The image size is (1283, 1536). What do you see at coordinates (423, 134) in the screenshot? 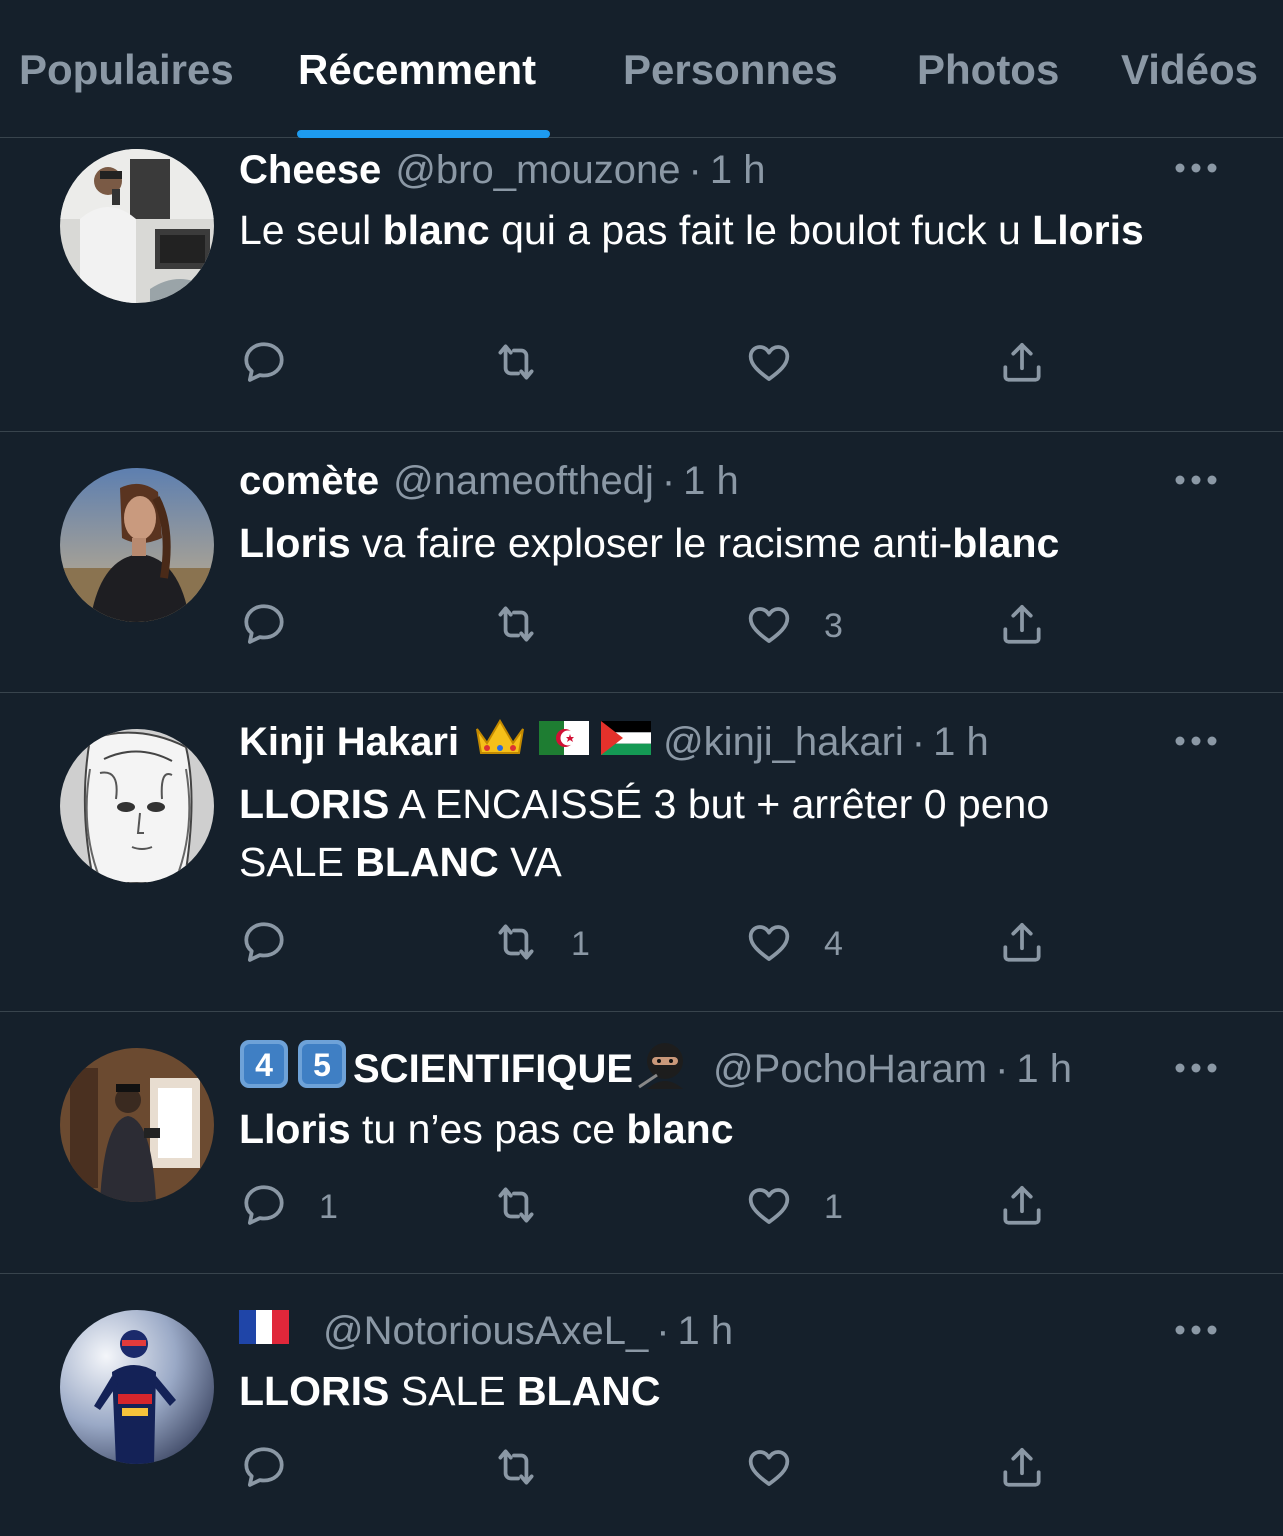
I see `active-tab-indicator` at bounding box center [423, 134].